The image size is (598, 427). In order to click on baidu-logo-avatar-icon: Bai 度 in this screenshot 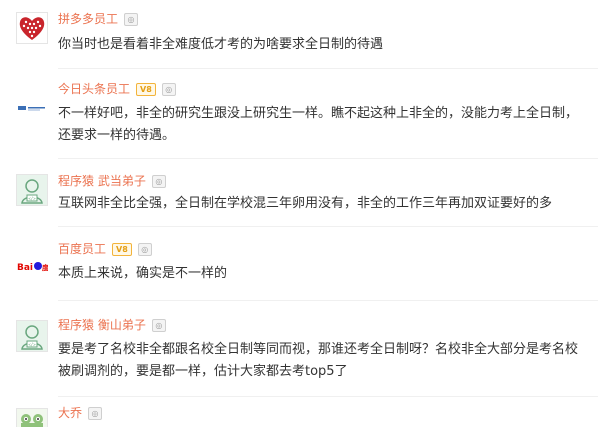, I will do `click(32, 266)`.